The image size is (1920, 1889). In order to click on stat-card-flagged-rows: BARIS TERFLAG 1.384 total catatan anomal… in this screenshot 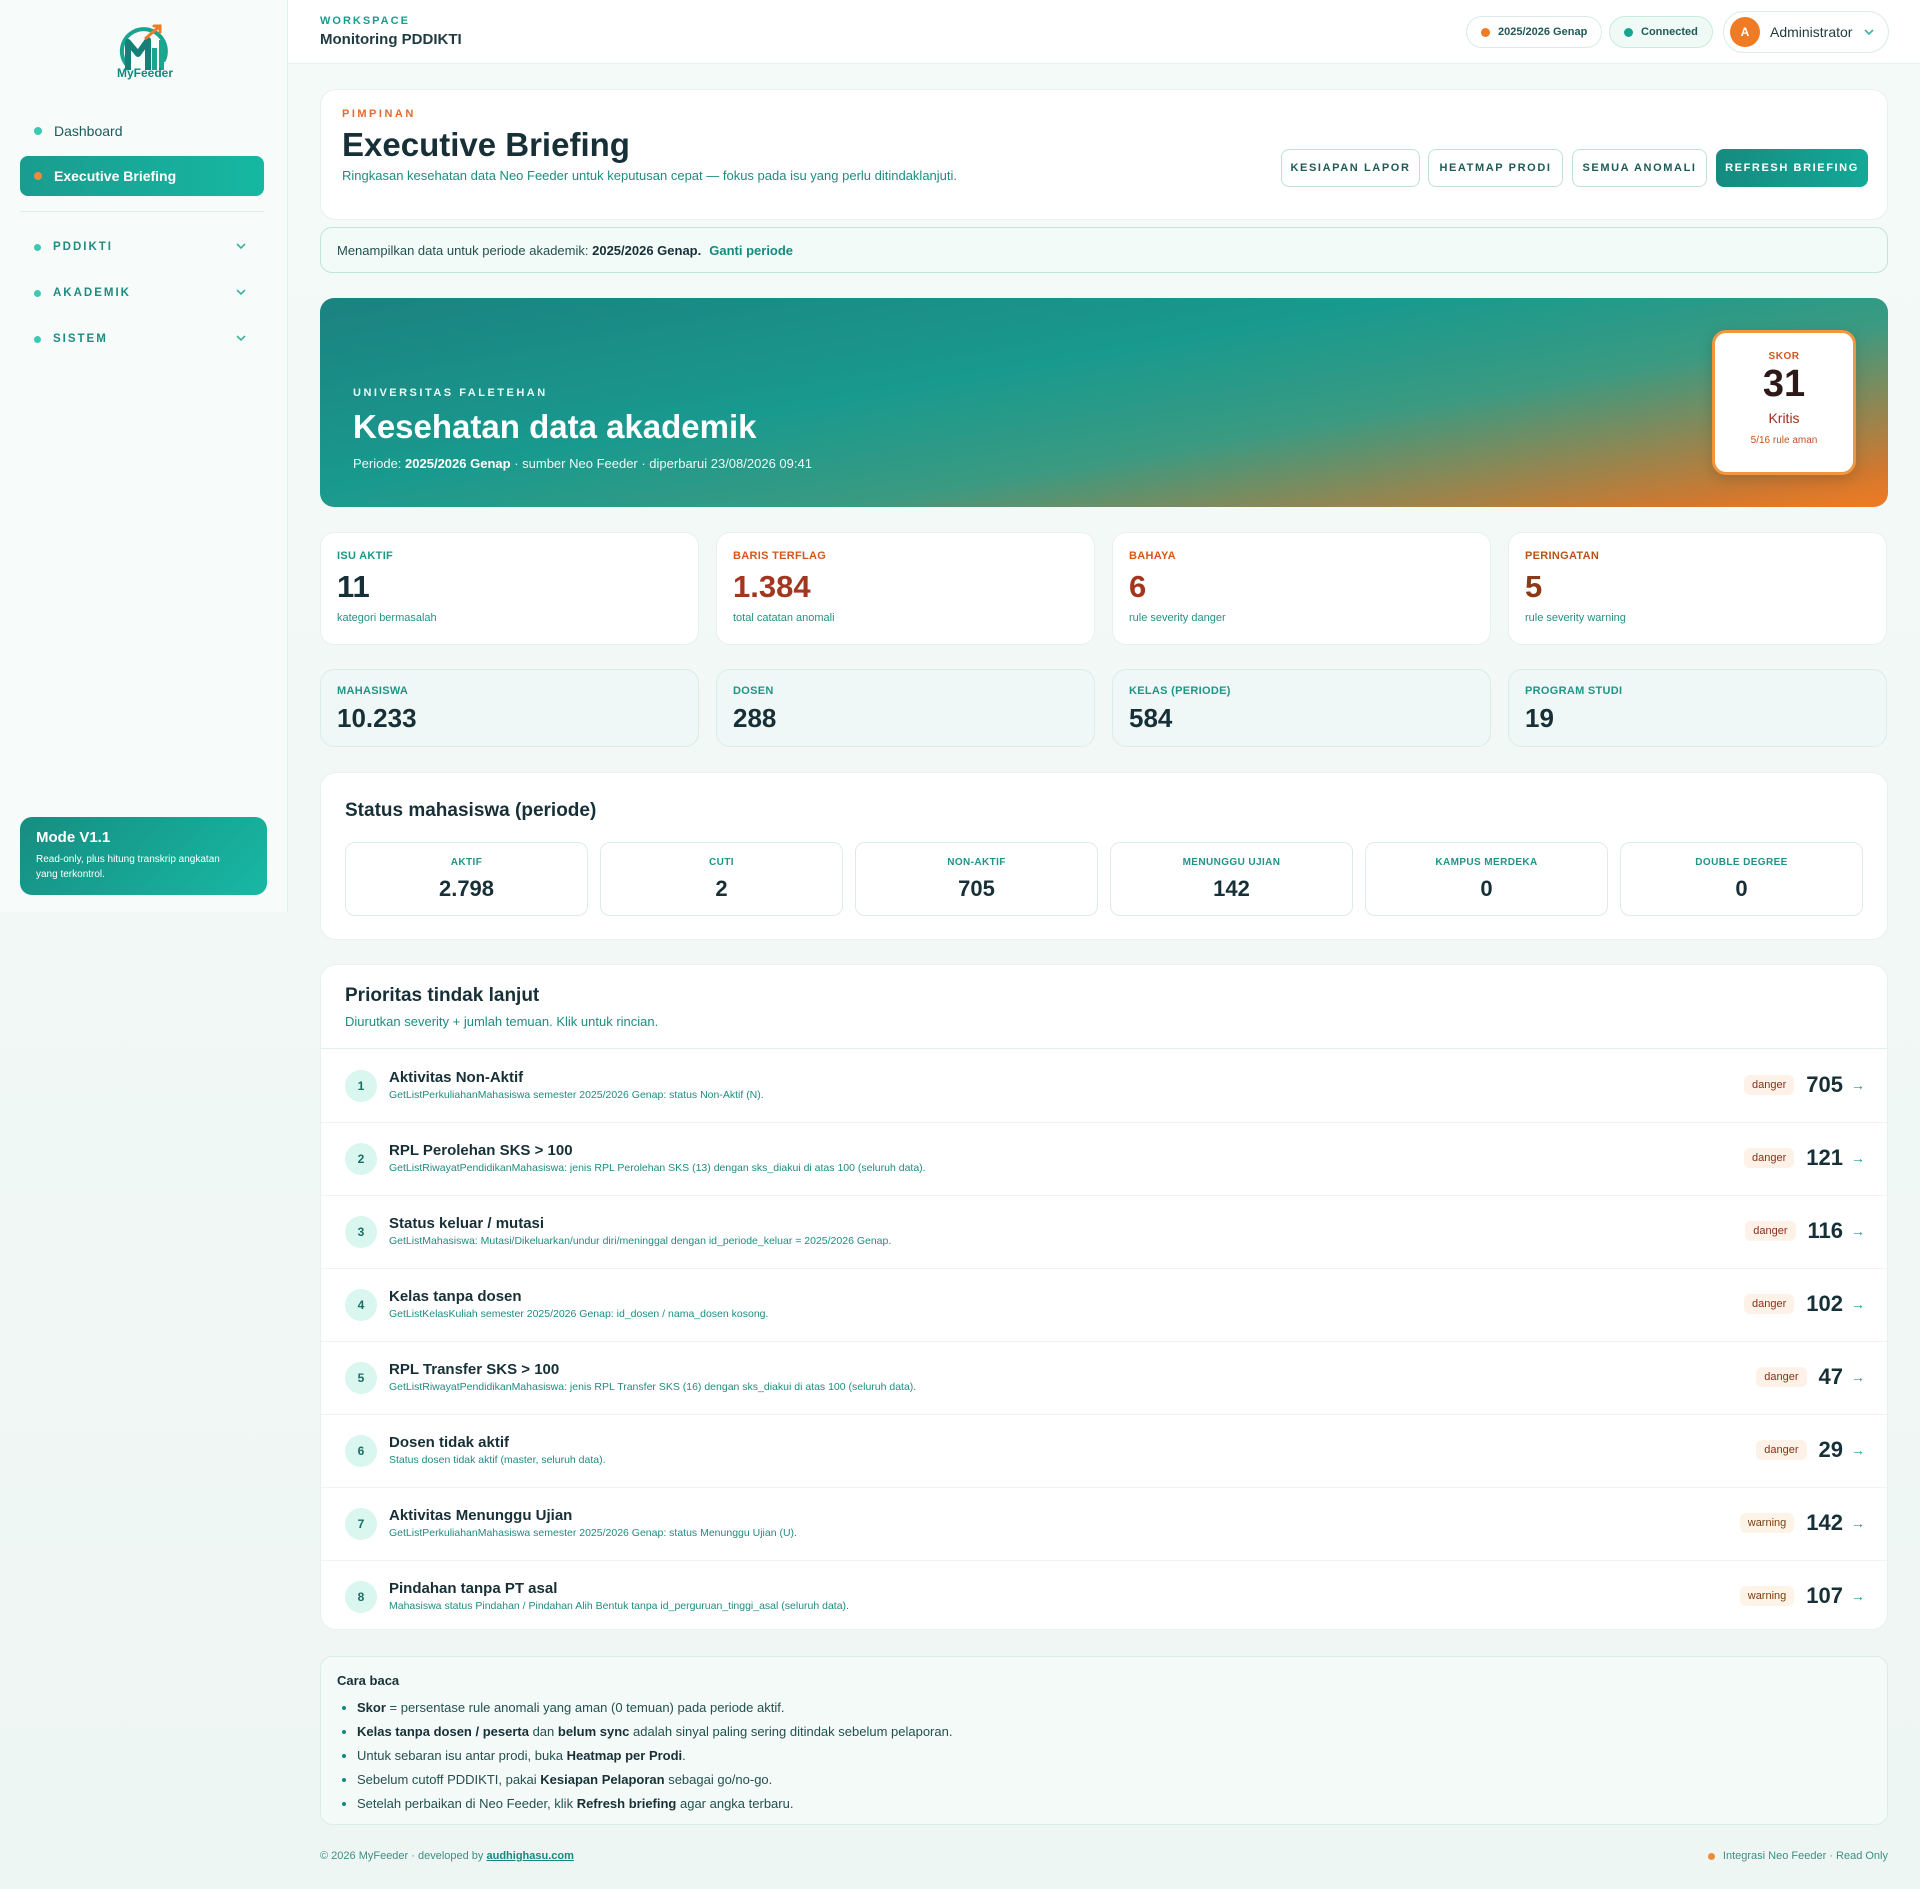, I will do `click(905, 588)`.